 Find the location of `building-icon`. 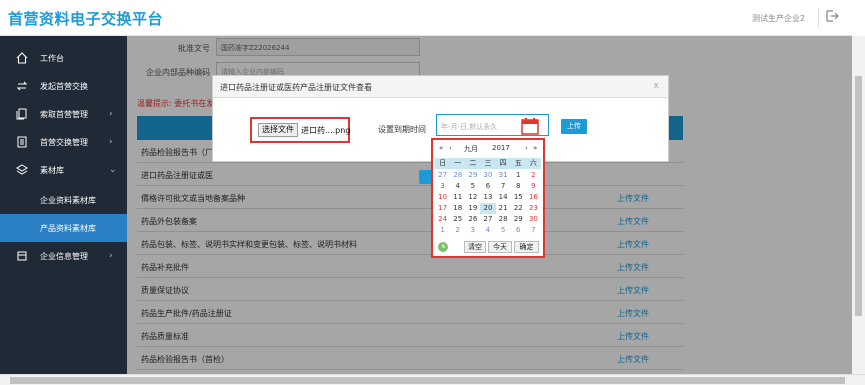

building-icon is located at coordinates (22, 256).